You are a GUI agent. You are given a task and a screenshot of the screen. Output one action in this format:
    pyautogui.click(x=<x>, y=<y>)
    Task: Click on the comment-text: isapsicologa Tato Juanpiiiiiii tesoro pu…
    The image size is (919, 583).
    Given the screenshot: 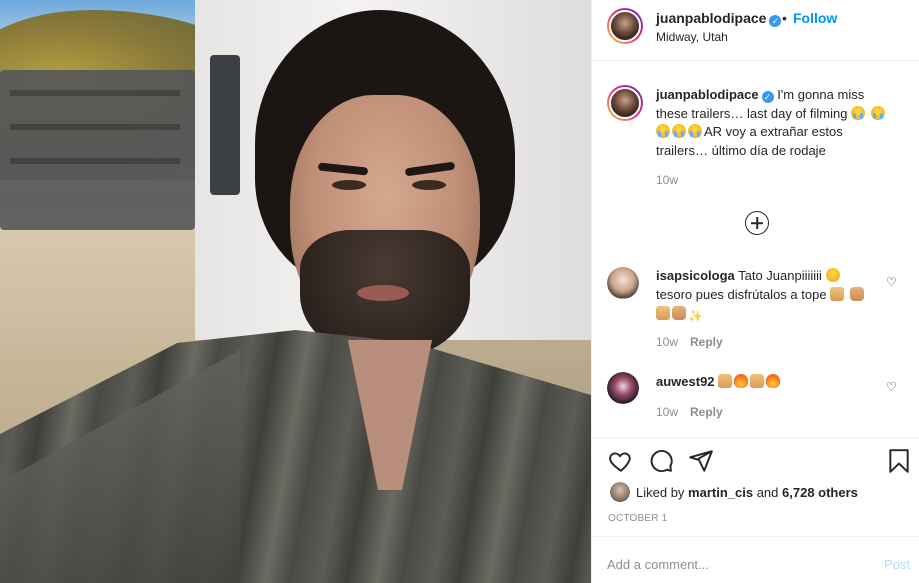 What is the action you would take?
    pyautogui.click(x=766, y=294)
    